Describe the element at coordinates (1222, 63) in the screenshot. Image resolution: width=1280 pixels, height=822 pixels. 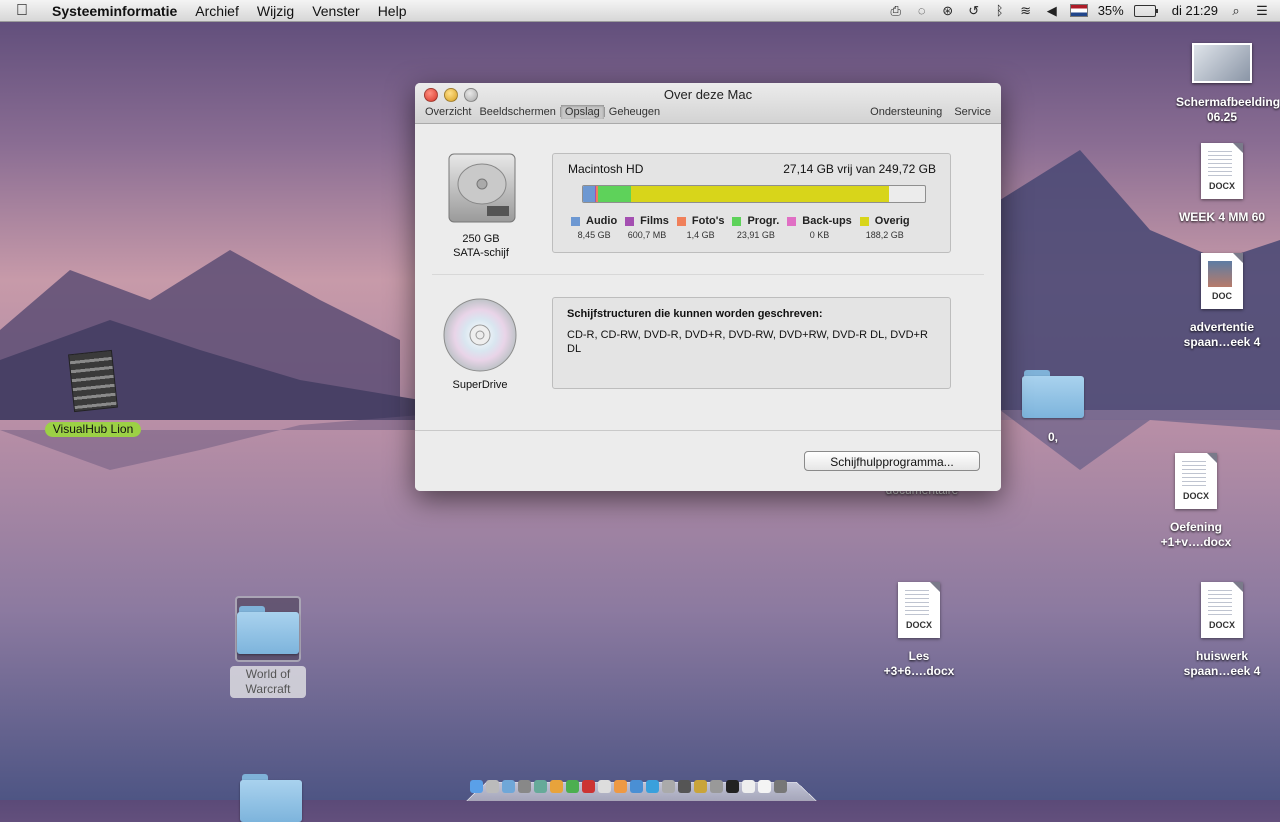
I see `screenshot-thumbnail-icon` at that location.